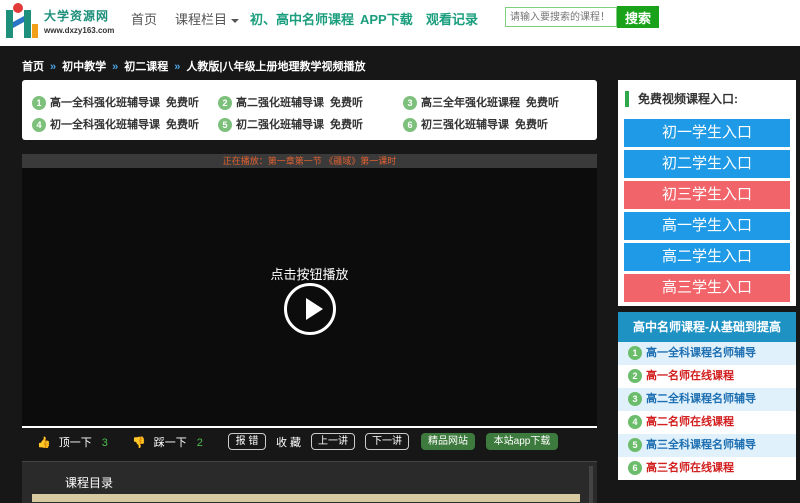 The image size is (800, 503). I want to click on teacher-course-item: 6 高三名师在线课程, so click(707, 468).